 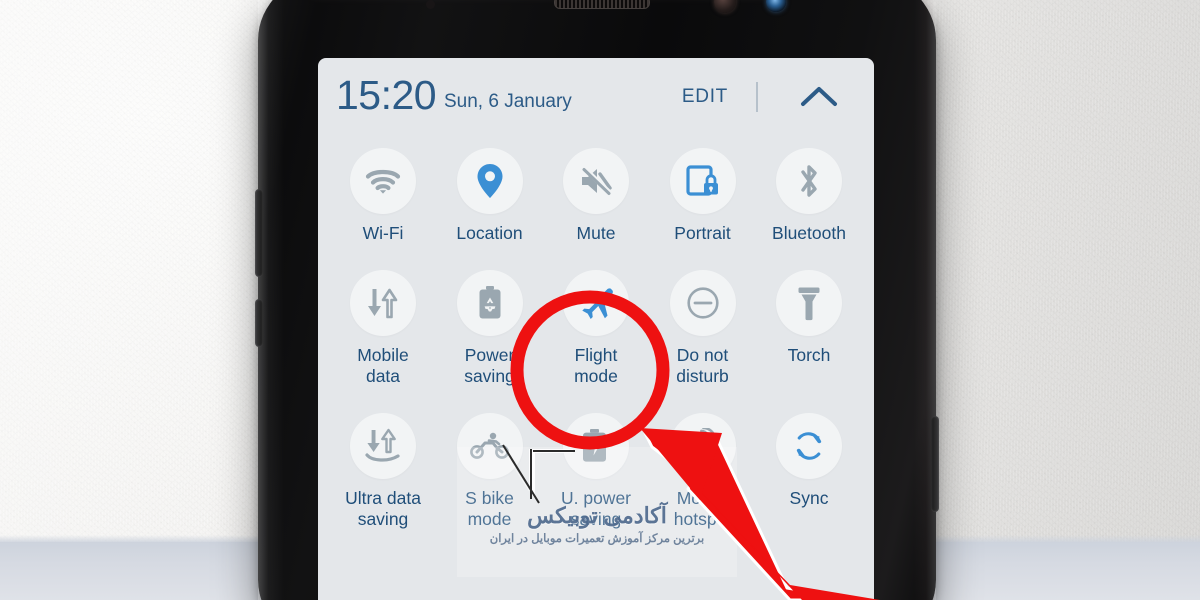 What do you see at coordinates (602, 4) in the screenshot?
I see `earpiece-speaker-icon` at bounding box center [602, 4].